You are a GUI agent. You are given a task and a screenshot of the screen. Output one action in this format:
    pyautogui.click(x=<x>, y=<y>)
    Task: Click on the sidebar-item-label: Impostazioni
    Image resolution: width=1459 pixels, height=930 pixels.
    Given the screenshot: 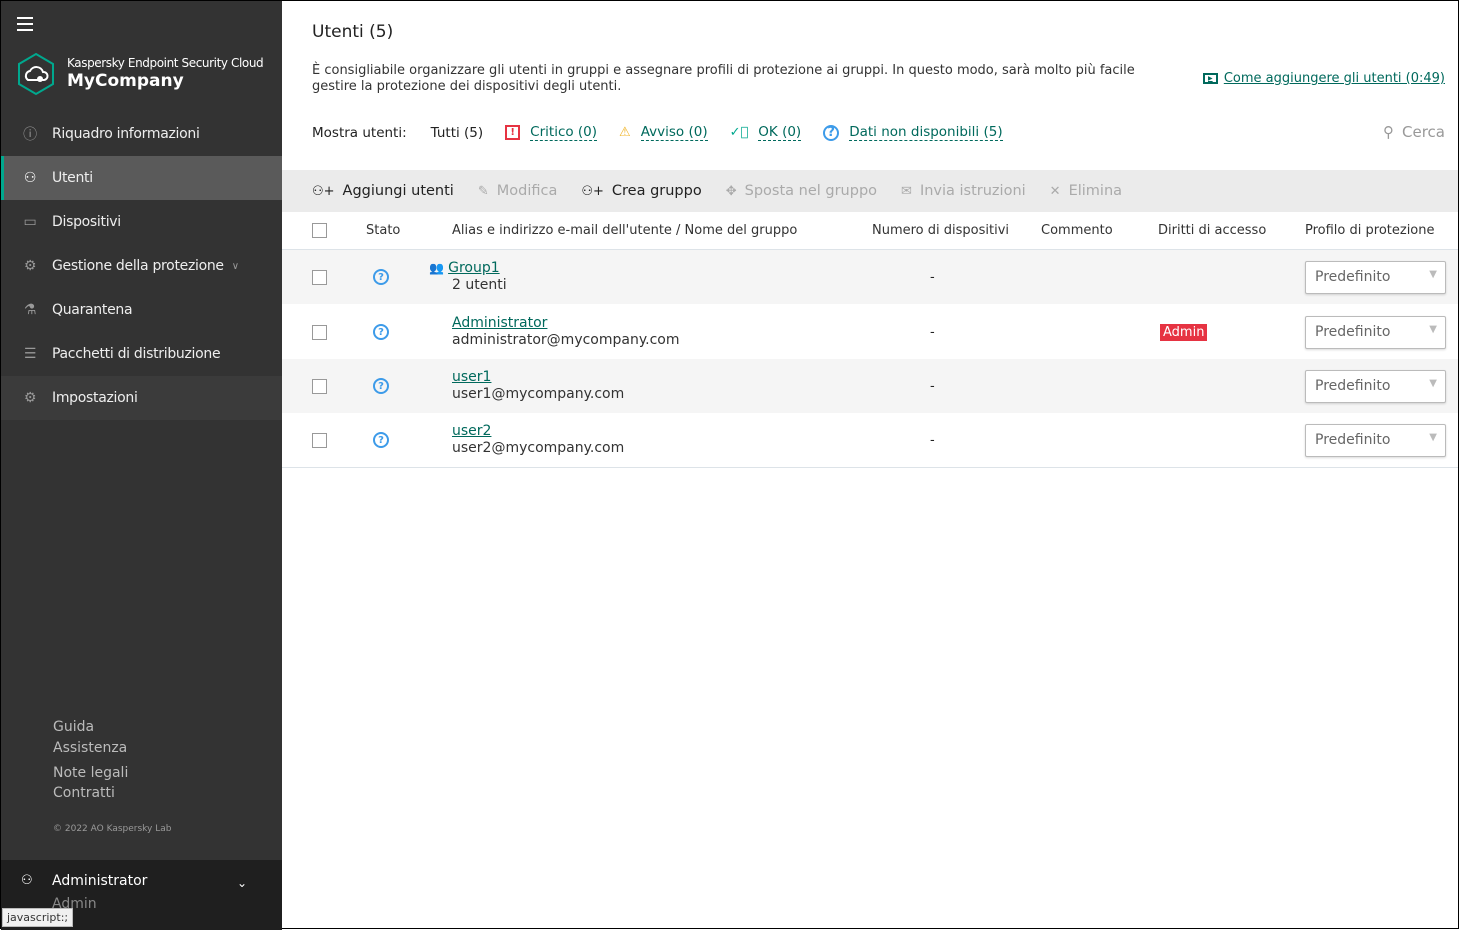 What is the action you would take?
    pyautogui.click(x=95, y=398)
    